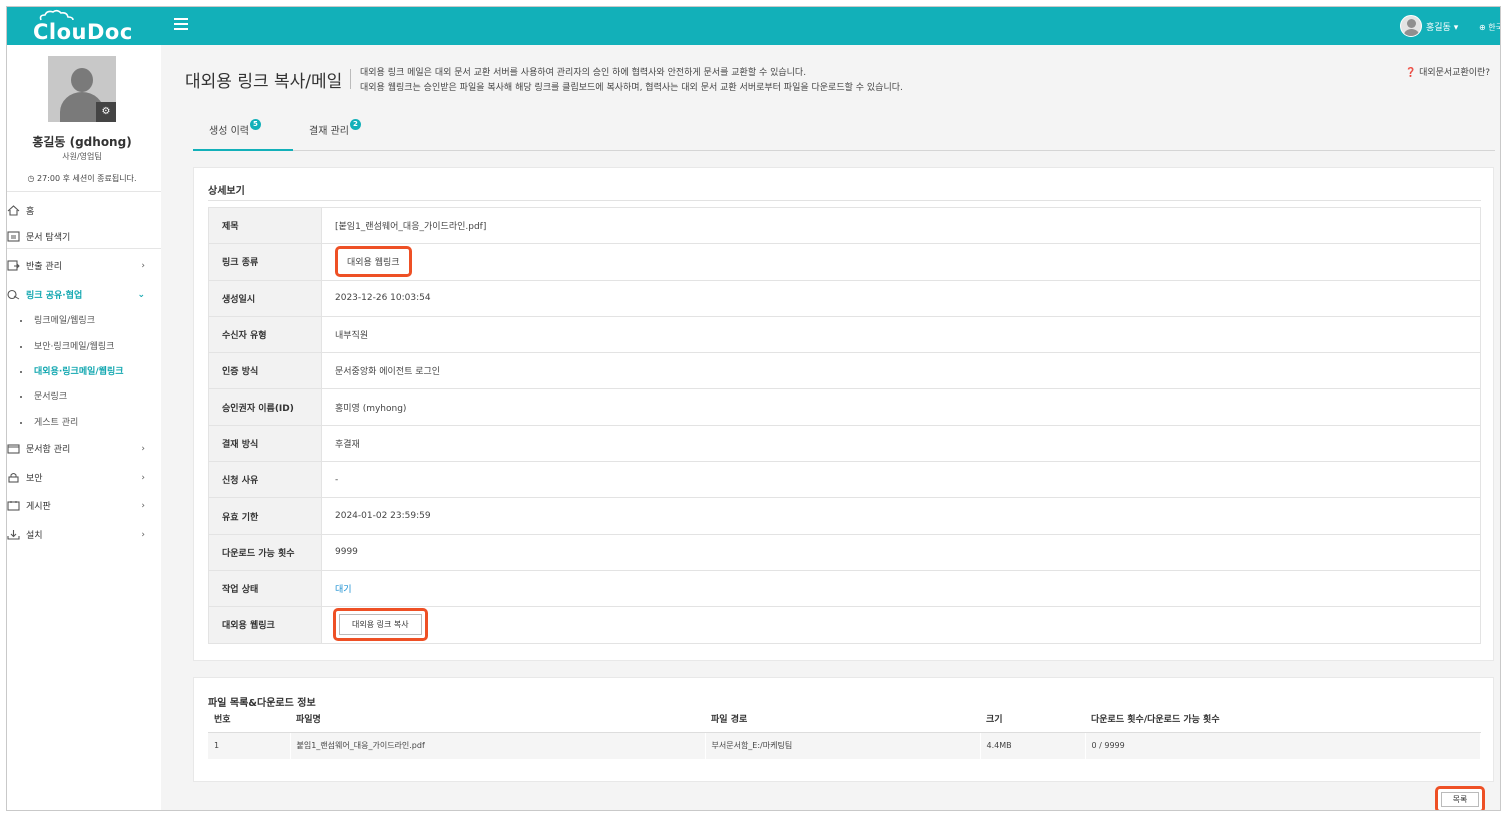 This screenshot has height=817, width=1507. Describe the element at coordinates (83, 32) in the screenshot. I see `app-logo-text: ClouDoc` at that location.